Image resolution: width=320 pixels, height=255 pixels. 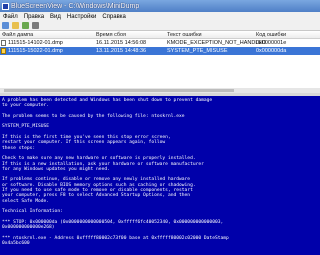 What do you see at coordinates (15, 25) in the screenshot?
I see `save-icon` at bounding box center [15, 25].